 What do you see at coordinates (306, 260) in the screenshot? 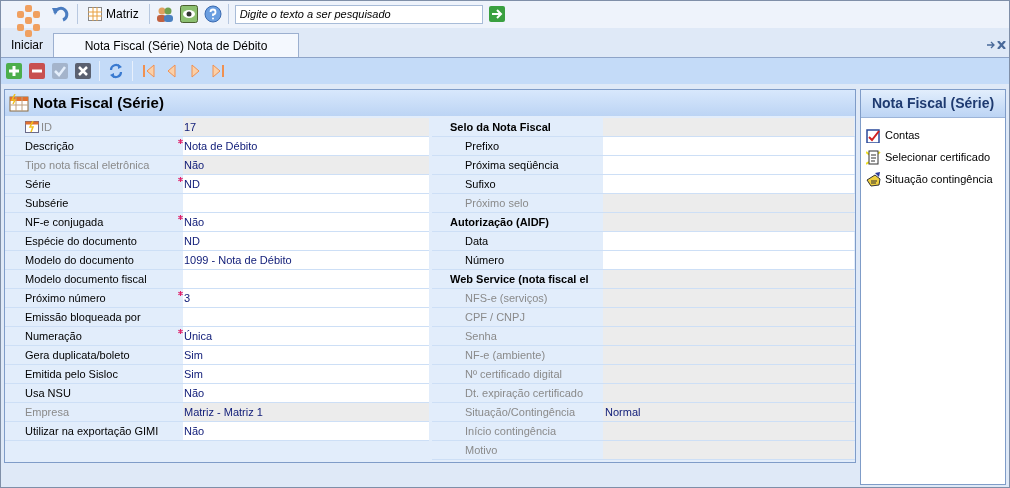
I see `field-value: 1099 - Nota de Débito` at bounding box center [306, 260].